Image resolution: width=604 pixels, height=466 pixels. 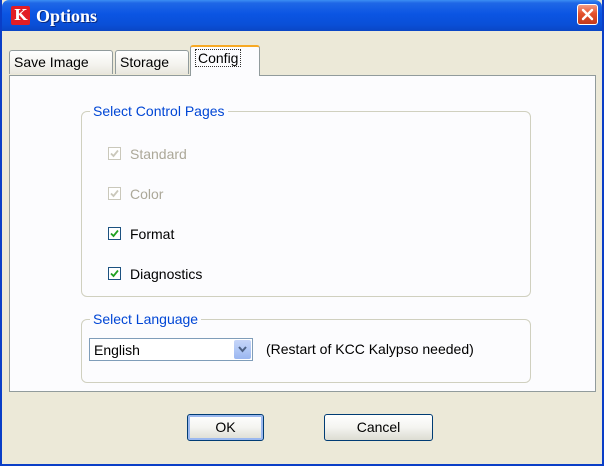 I want to click on tab-config: Config, so click(x=225, y=60).